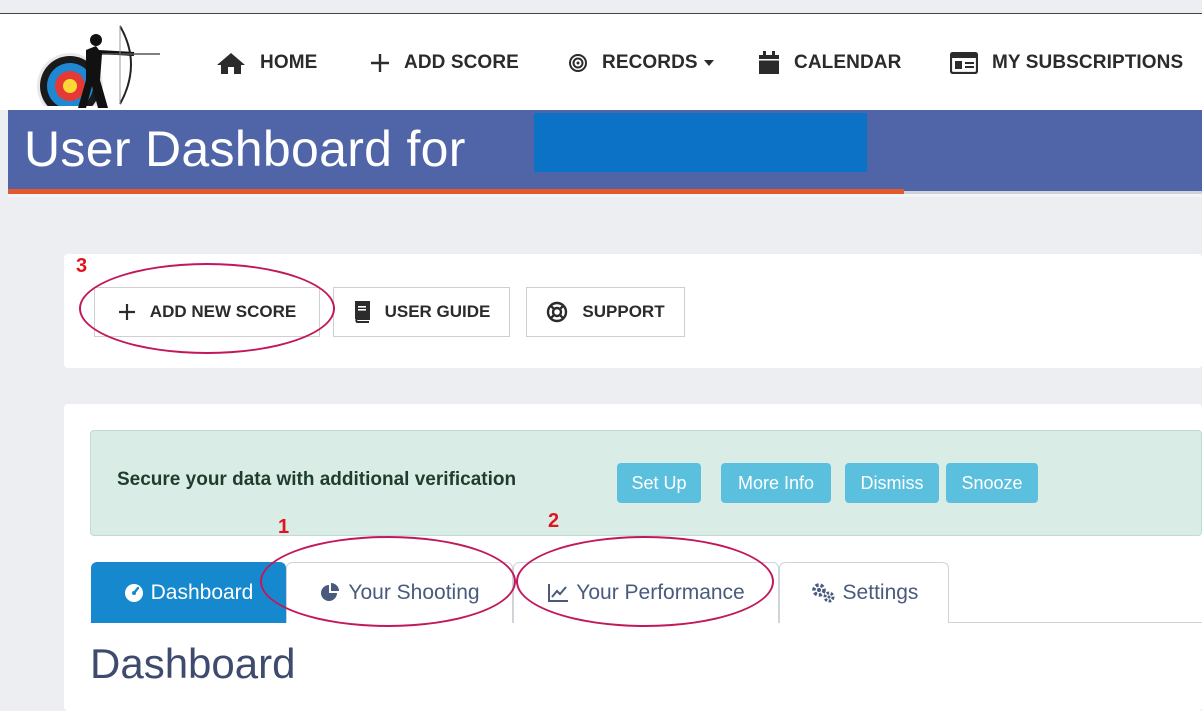  I want to click on annotation-number-3: 3, so click(82, 266).